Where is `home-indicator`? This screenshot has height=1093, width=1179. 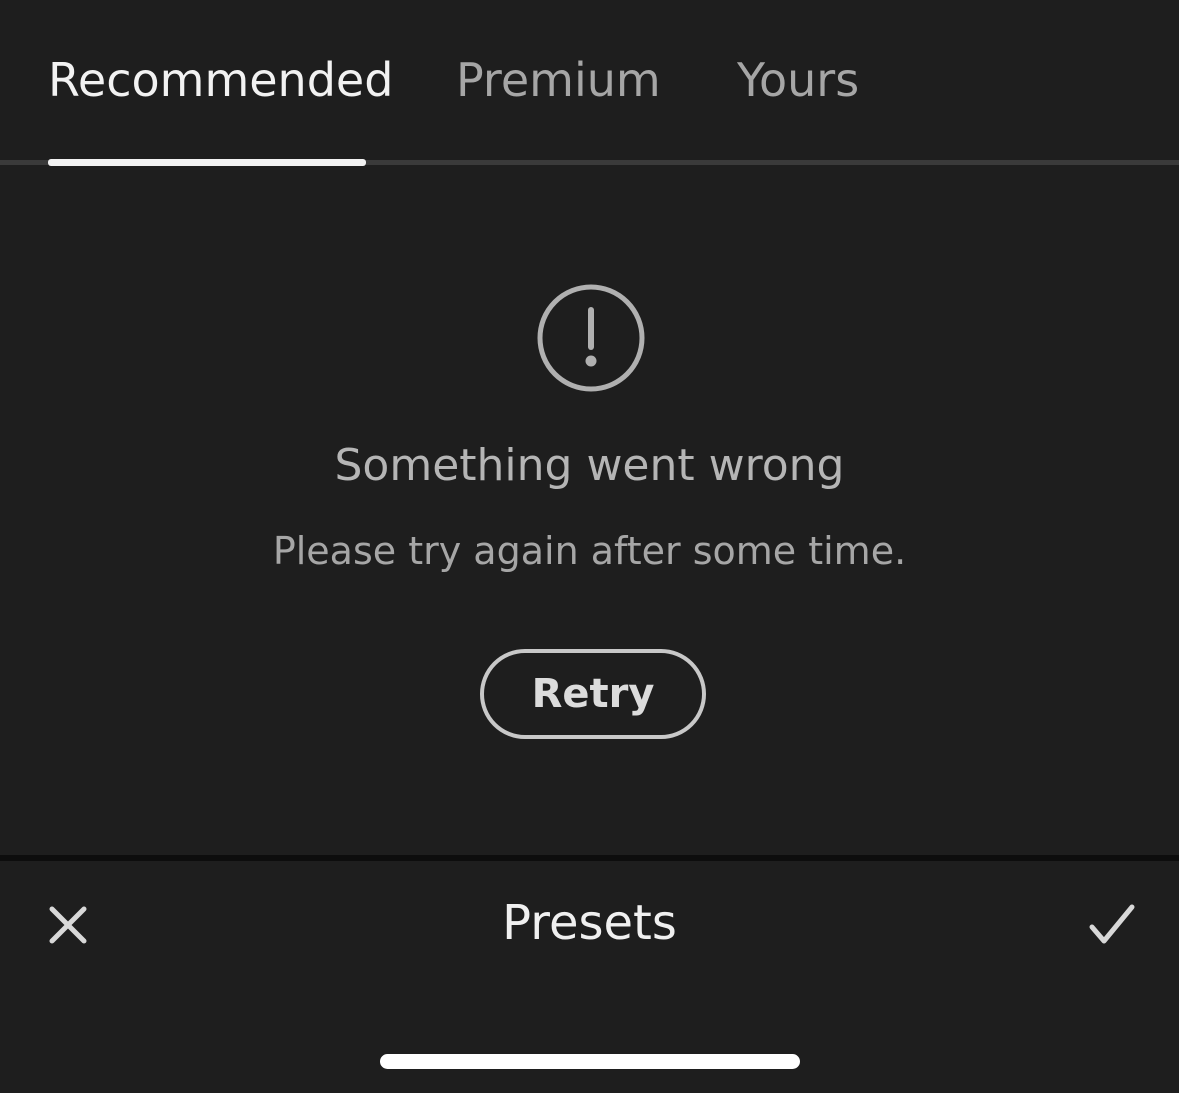
home-indicator is located at coordinates (590, 1061).